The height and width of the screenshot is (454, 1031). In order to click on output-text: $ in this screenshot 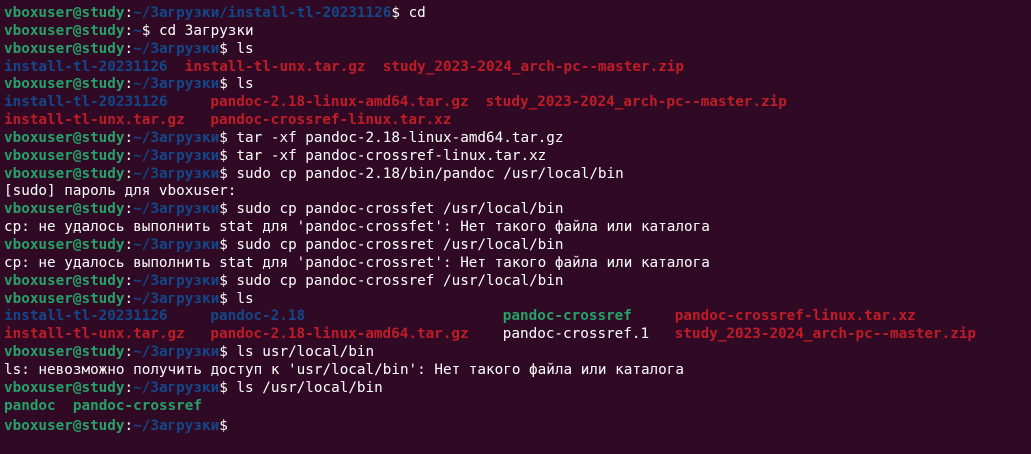, I will do `click(228, 426)`.